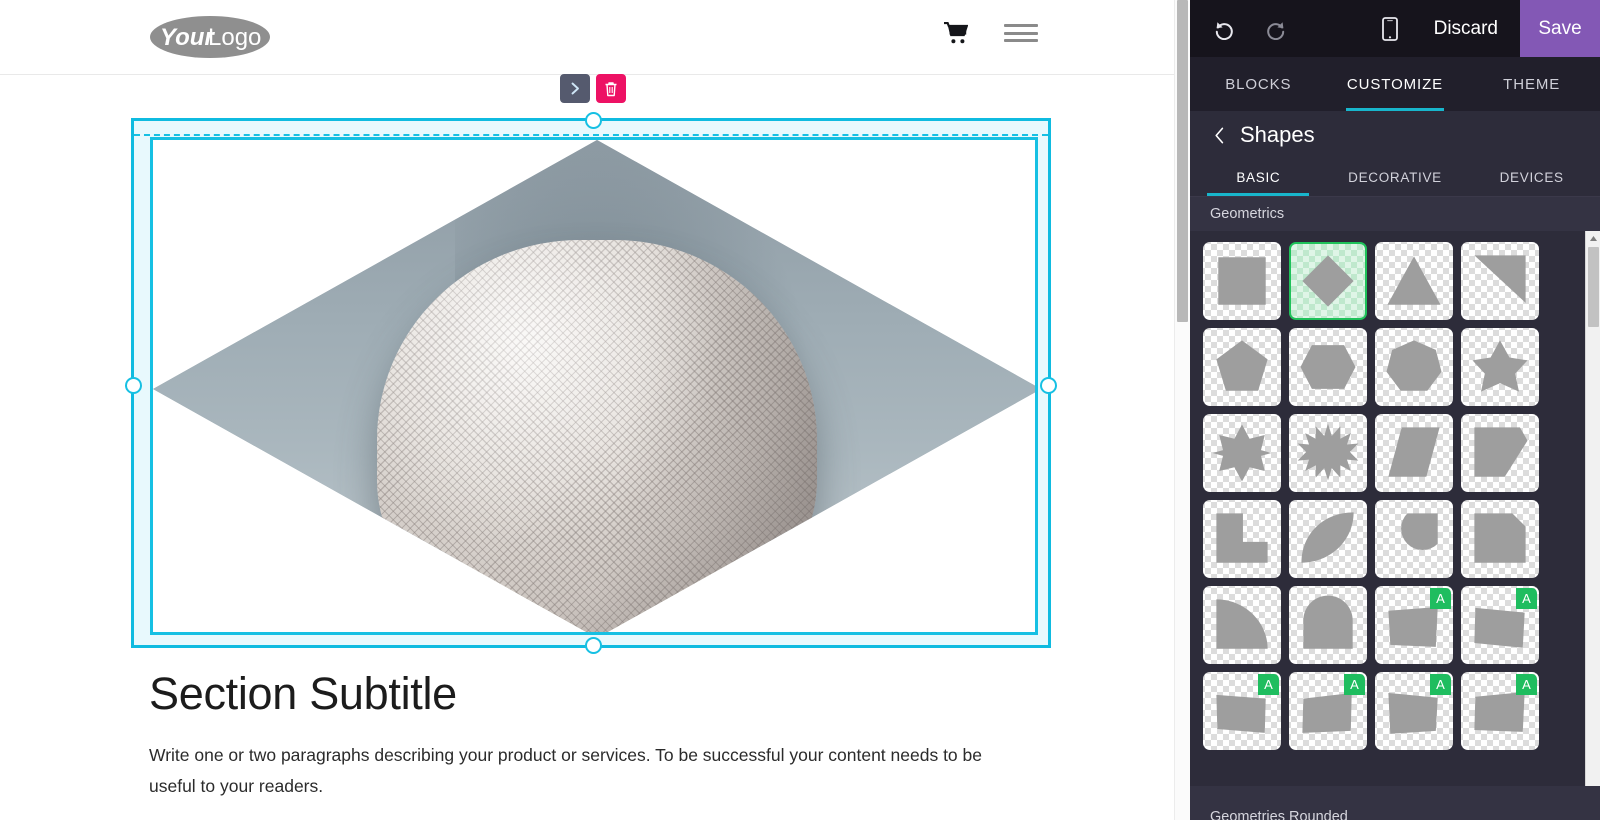  What do you see at coordinates (1593, 287) in the screenshot?
I see `shapes-scrollbar-thumb` at bounding box center [1593, 287].